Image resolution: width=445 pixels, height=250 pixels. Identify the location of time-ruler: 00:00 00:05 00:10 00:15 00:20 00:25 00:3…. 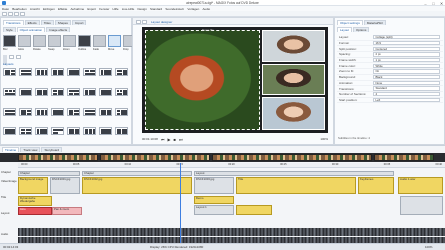
(231, 165).